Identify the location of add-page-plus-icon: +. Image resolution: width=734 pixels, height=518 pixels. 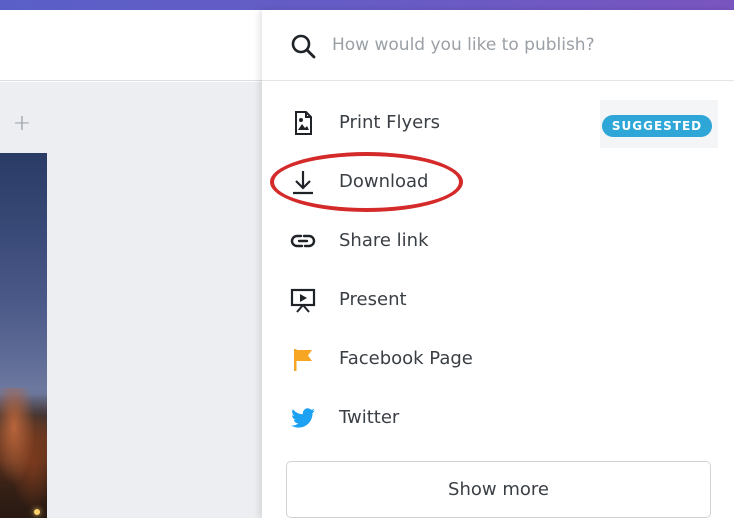
(22, 124).